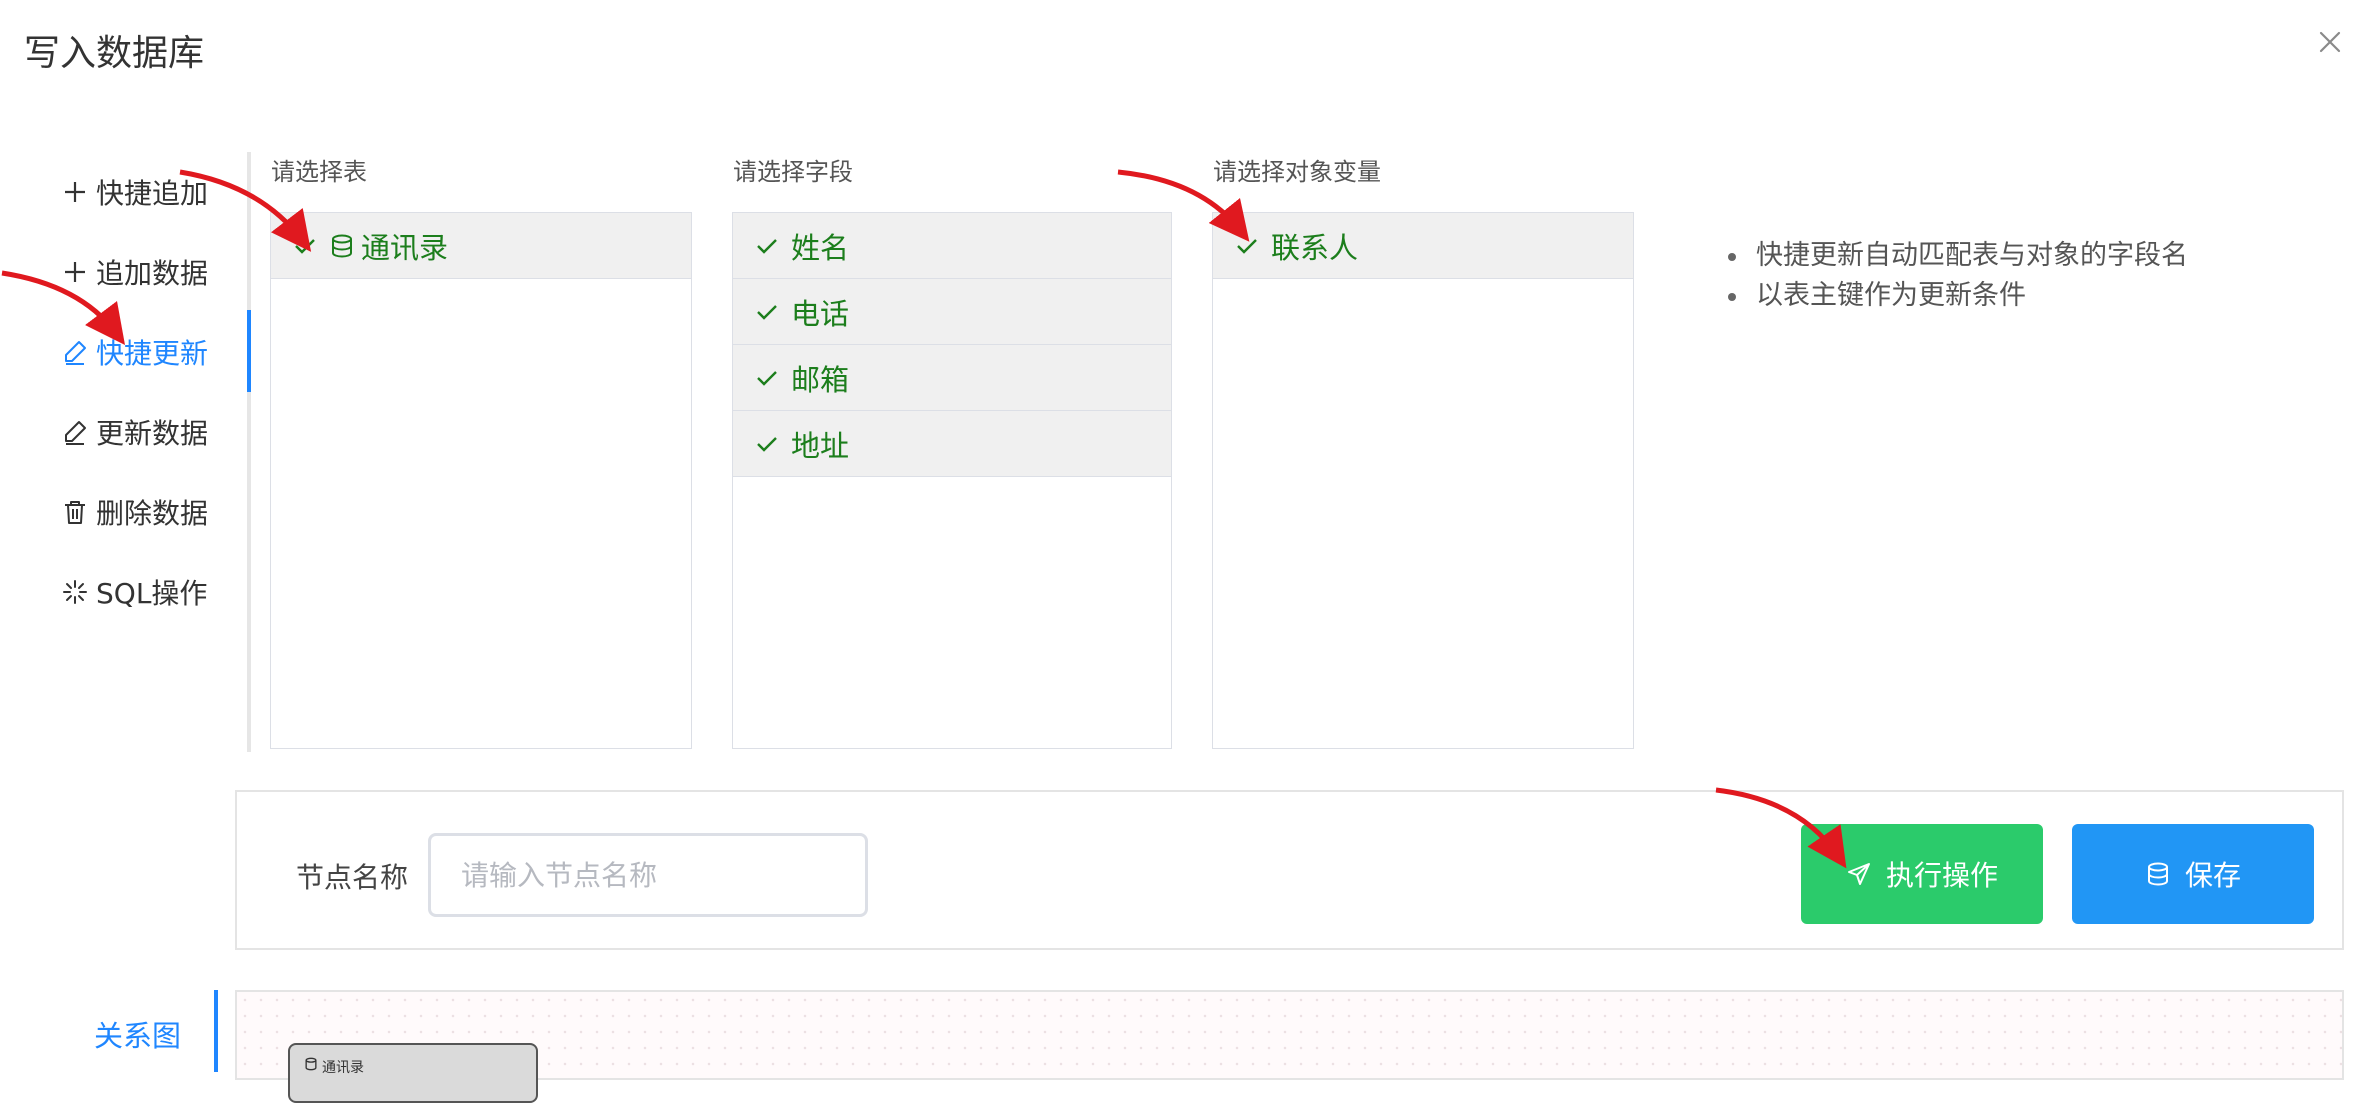 The width and height of the screenshot is (2376, 1103). Describe the element at coordinates (152, 353) in the screenshot. I see `menu-item-label: 快捷更新` at that location.